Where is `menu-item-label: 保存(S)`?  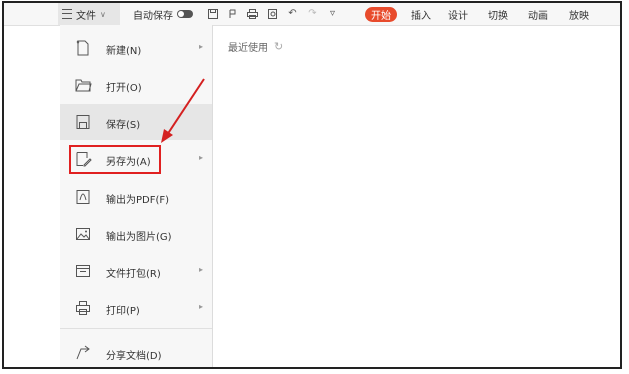
menu-item-label: 保存(S) is located at coordinates (123, 125).